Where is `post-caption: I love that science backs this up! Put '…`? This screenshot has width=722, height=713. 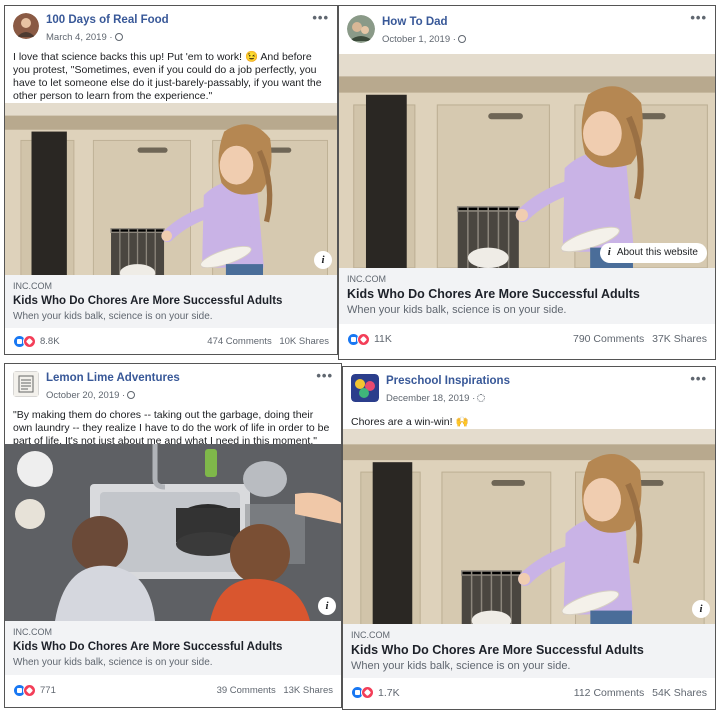 post-caption: I love that science backs this up! Put '… is located at coordinates (167, 76).